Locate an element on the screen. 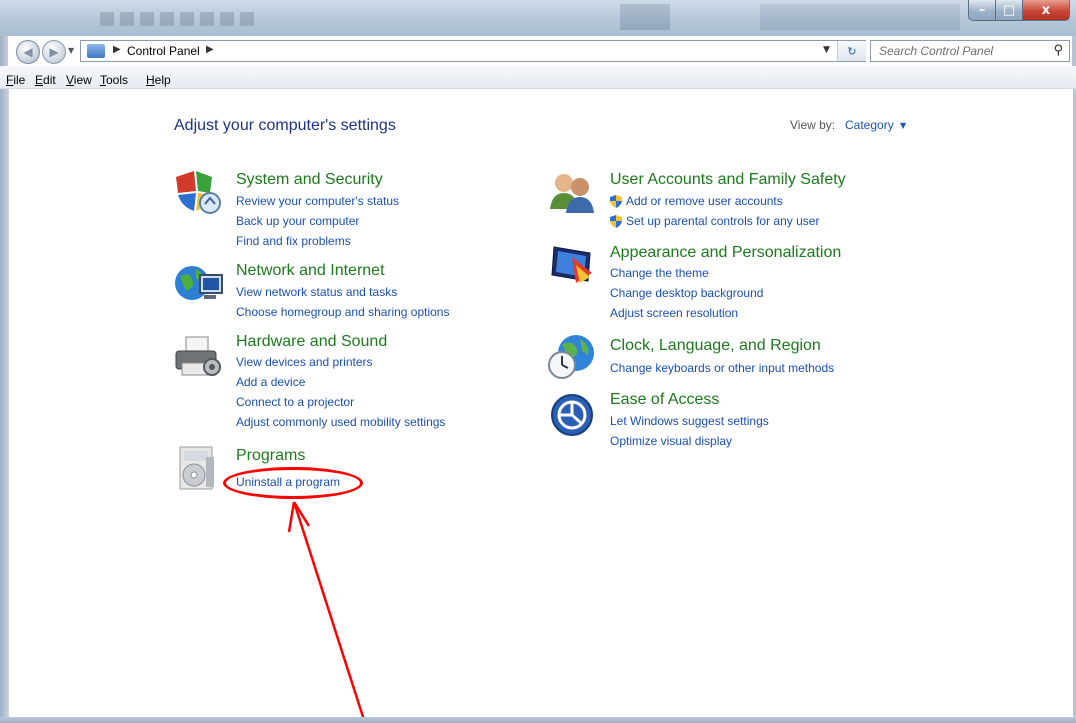 The image size is (1076, 723). link-review-status: Review your computer's status is located at coordinates (317, 201).